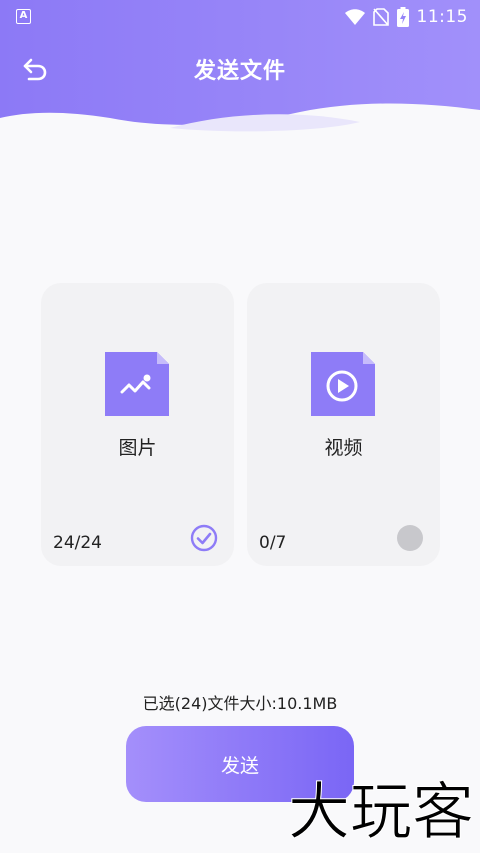  I want to click on card-label: 图片, so click(137, 448).